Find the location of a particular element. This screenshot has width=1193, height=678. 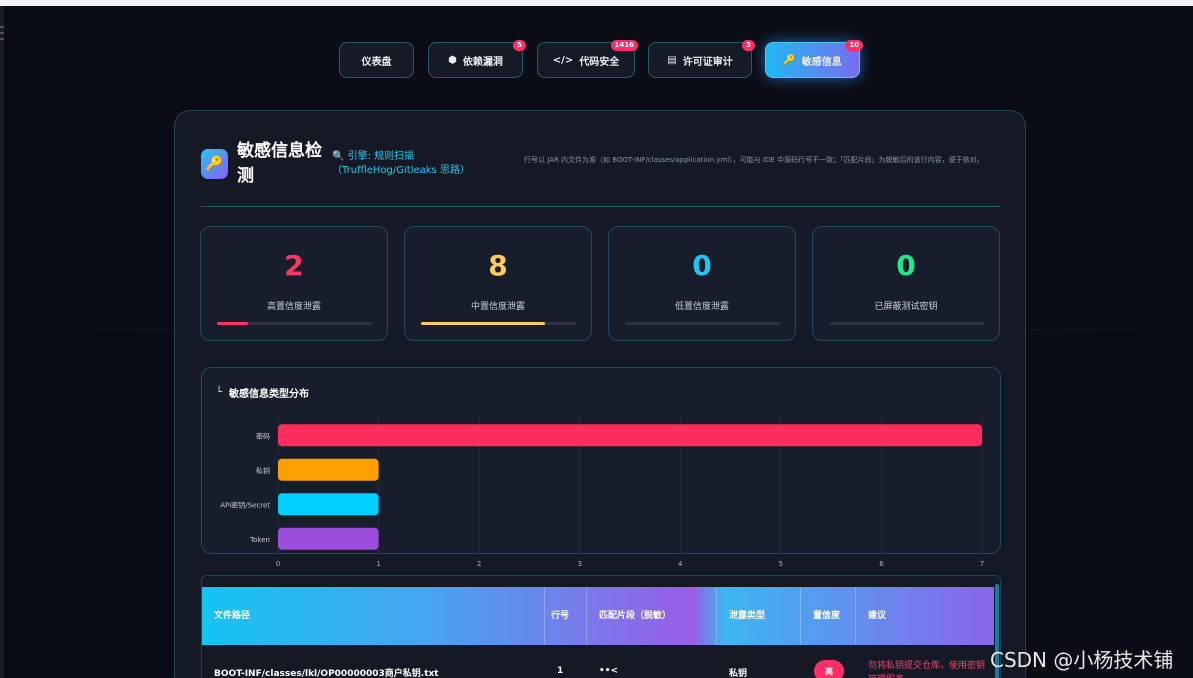

tab-label: 仪表盘 is located at coordinates (376, 62).